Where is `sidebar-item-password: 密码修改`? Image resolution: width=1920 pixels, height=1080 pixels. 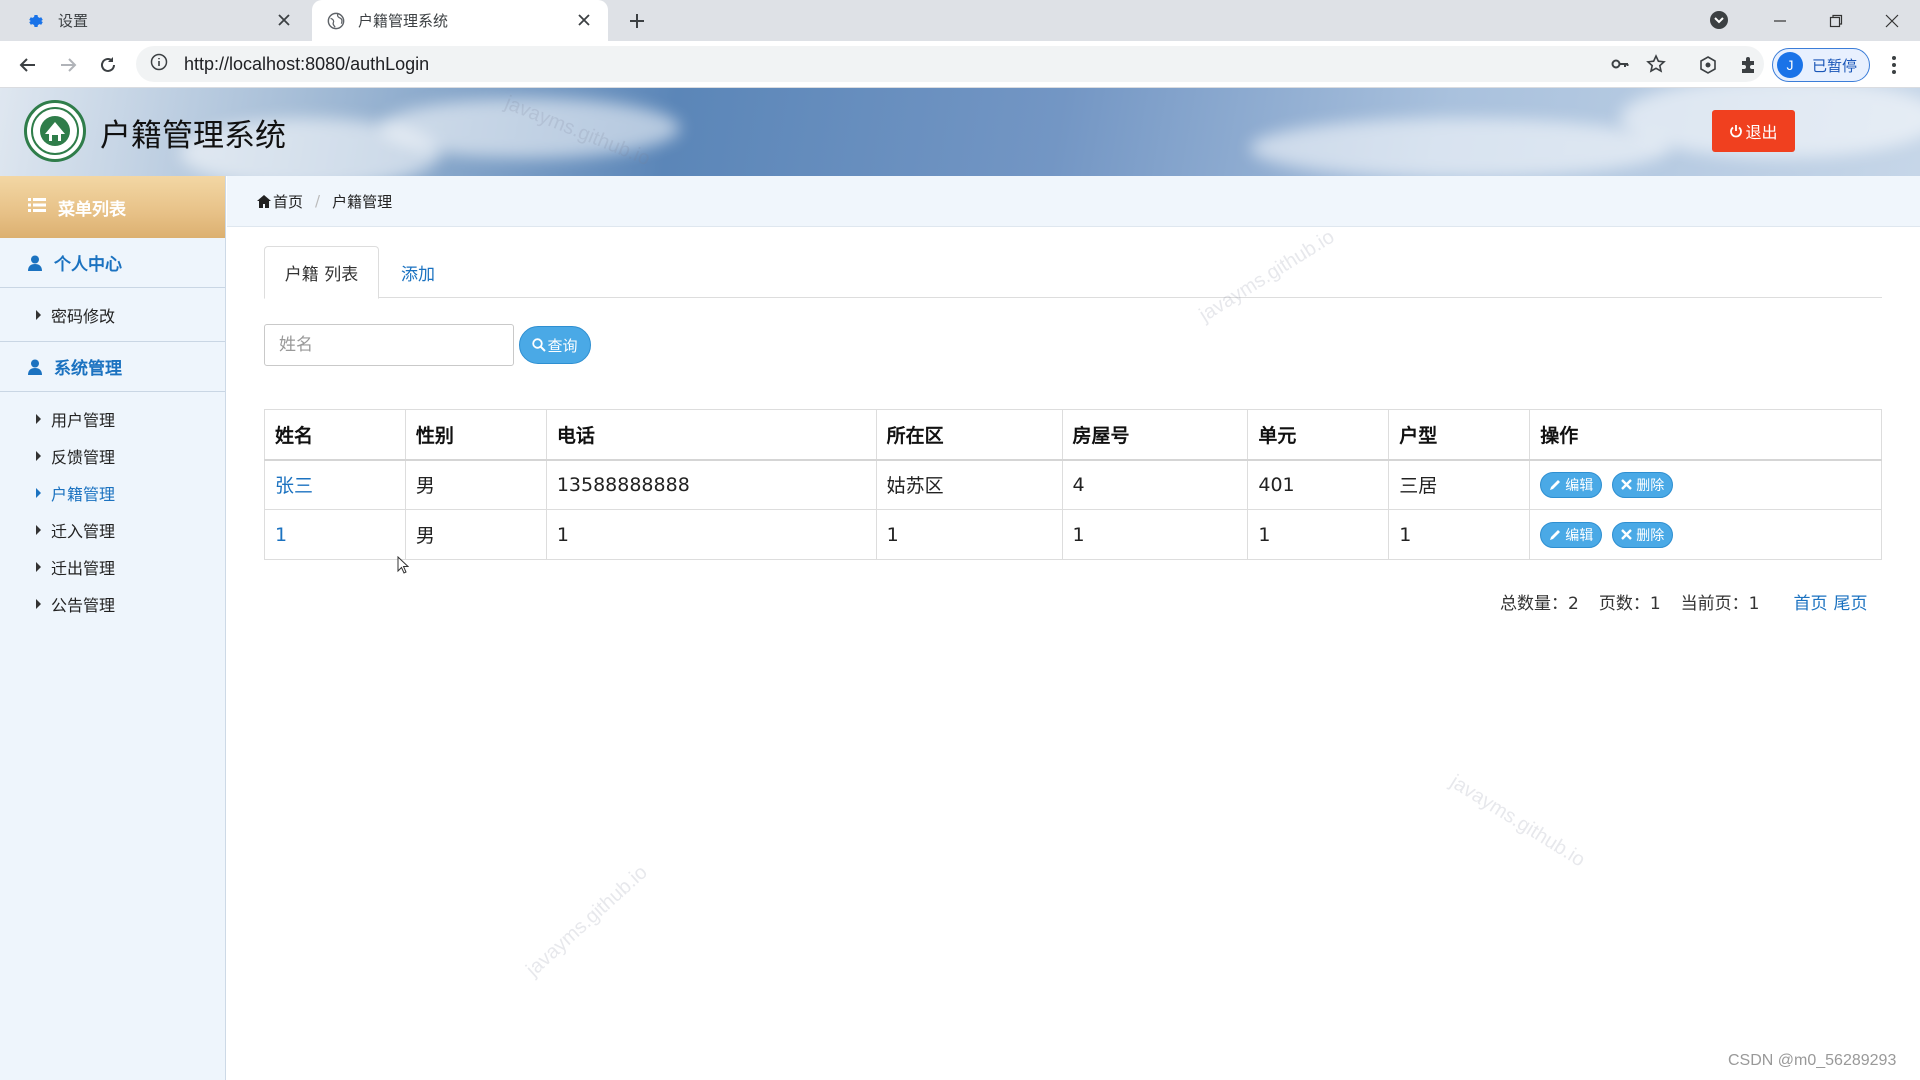
sidebar-item-password: 密码修改 is located at coordinates (112, 314).